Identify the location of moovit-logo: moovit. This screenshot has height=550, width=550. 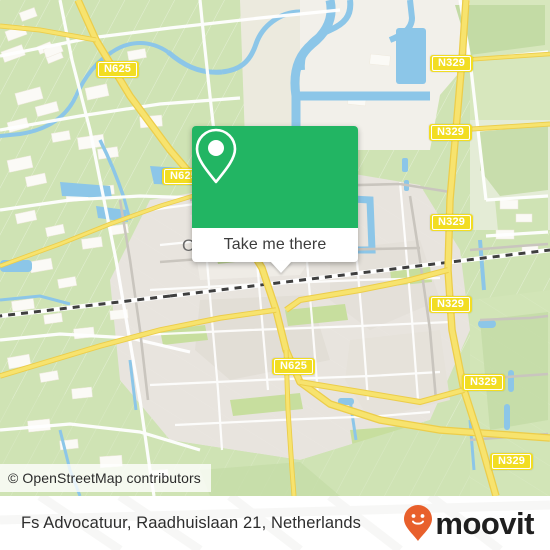
(468, 523).